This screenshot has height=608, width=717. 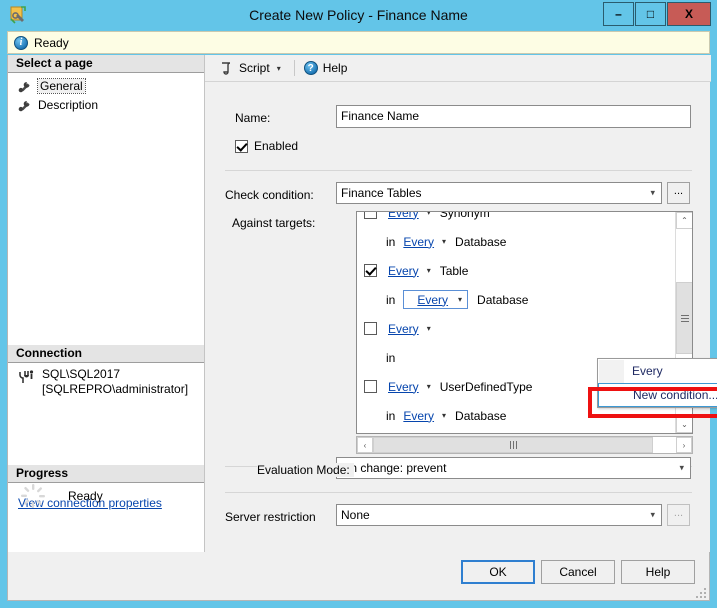 What do you see at coordinates (294, 68) in the screenshot?
I see `toolbar-separator` at bounding box center [294, 68].